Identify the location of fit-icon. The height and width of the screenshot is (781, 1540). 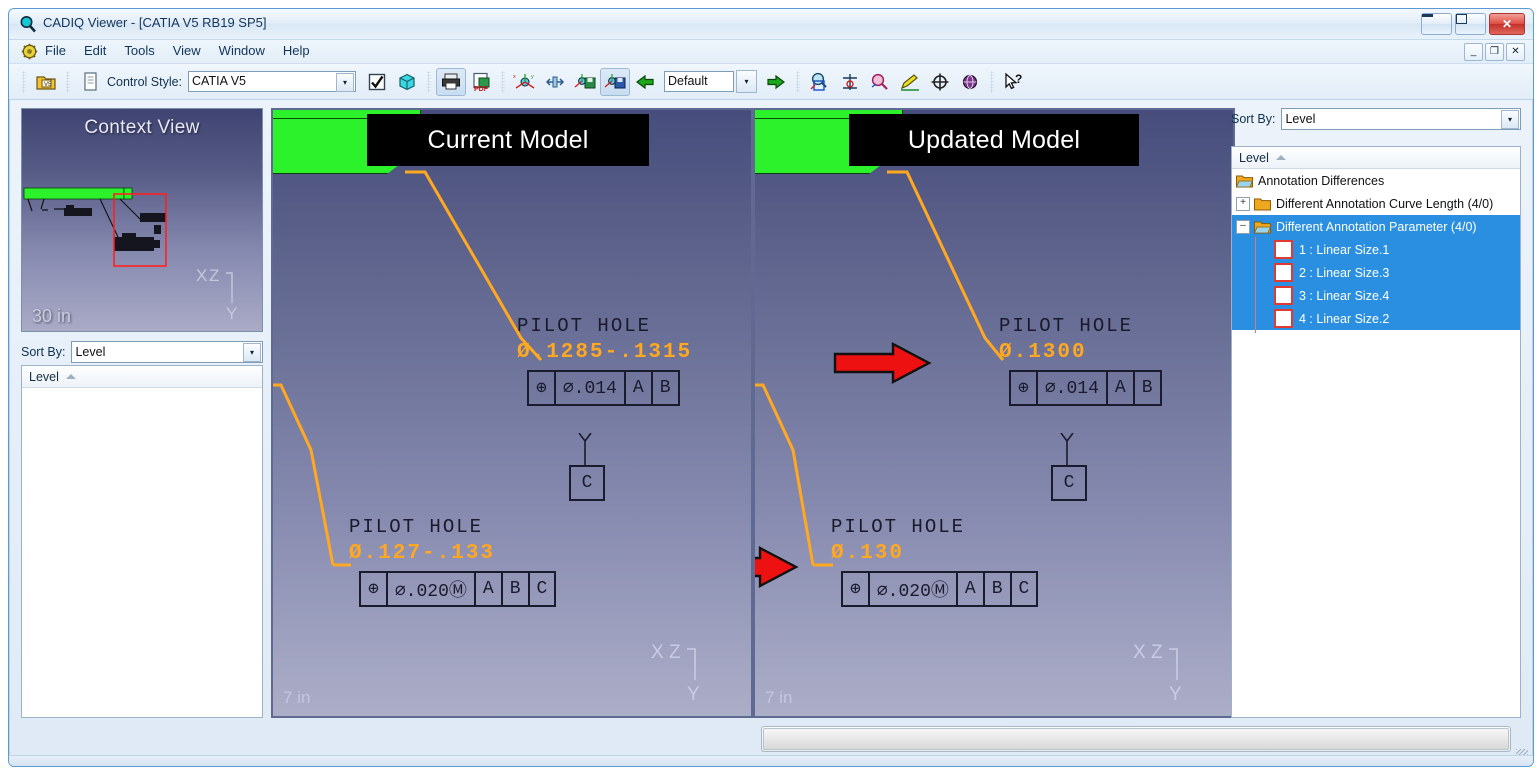
(850, 82).